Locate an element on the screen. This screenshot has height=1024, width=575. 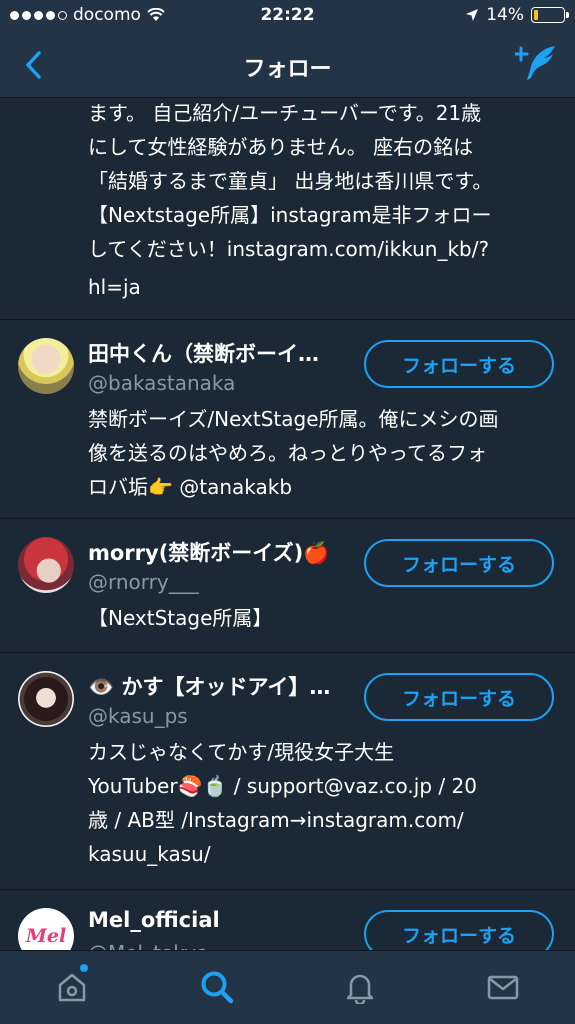
avatar: Mel is located at coordinates (46, 929).